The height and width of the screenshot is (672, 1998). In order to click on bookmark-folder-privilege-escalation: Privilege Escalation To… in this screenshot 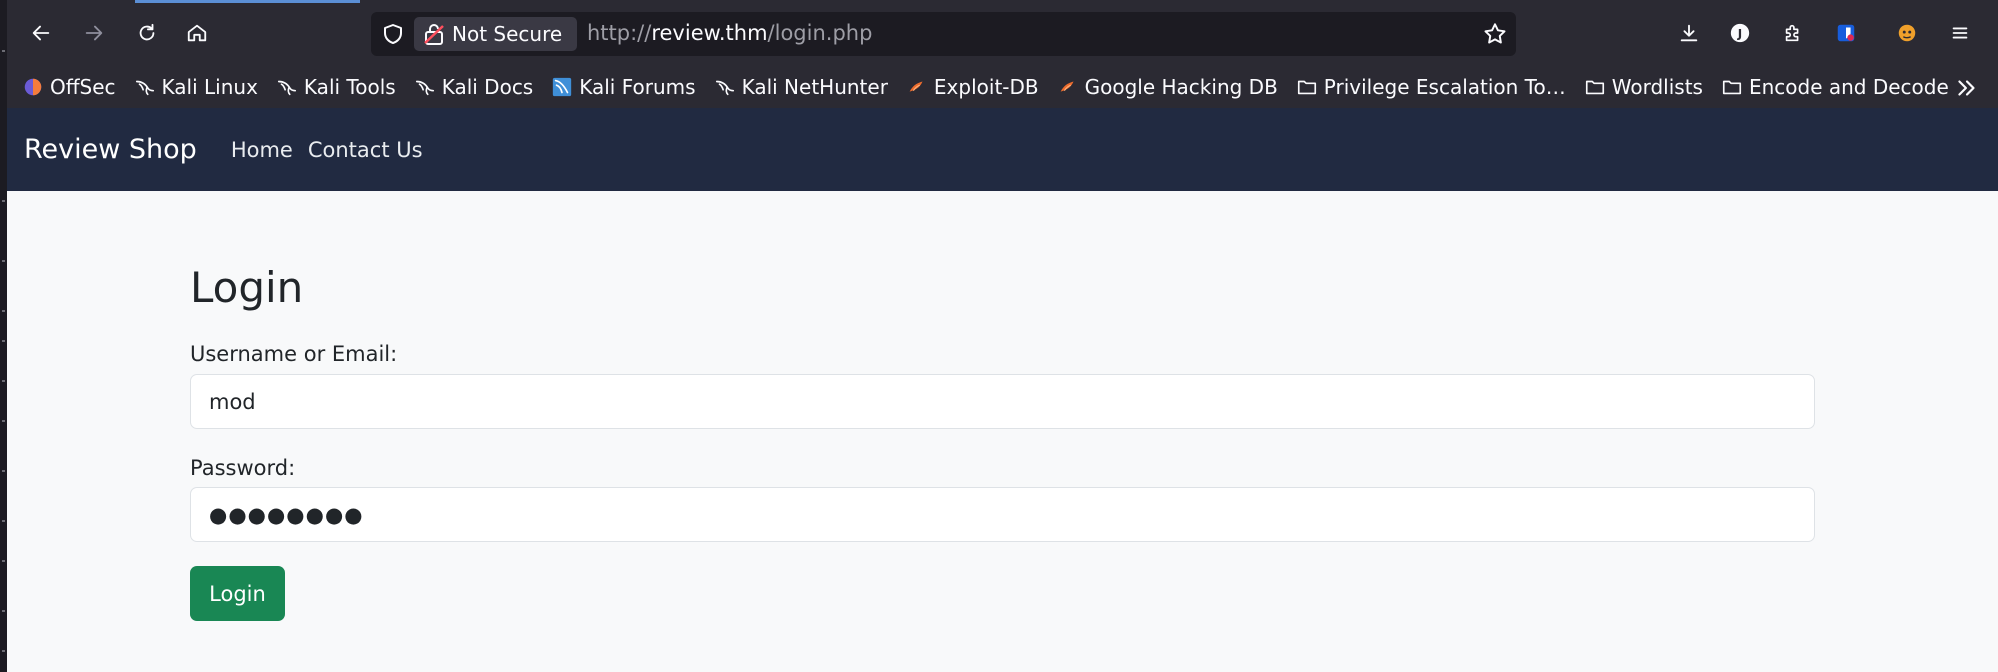, I will do `click(1431, 87)`.